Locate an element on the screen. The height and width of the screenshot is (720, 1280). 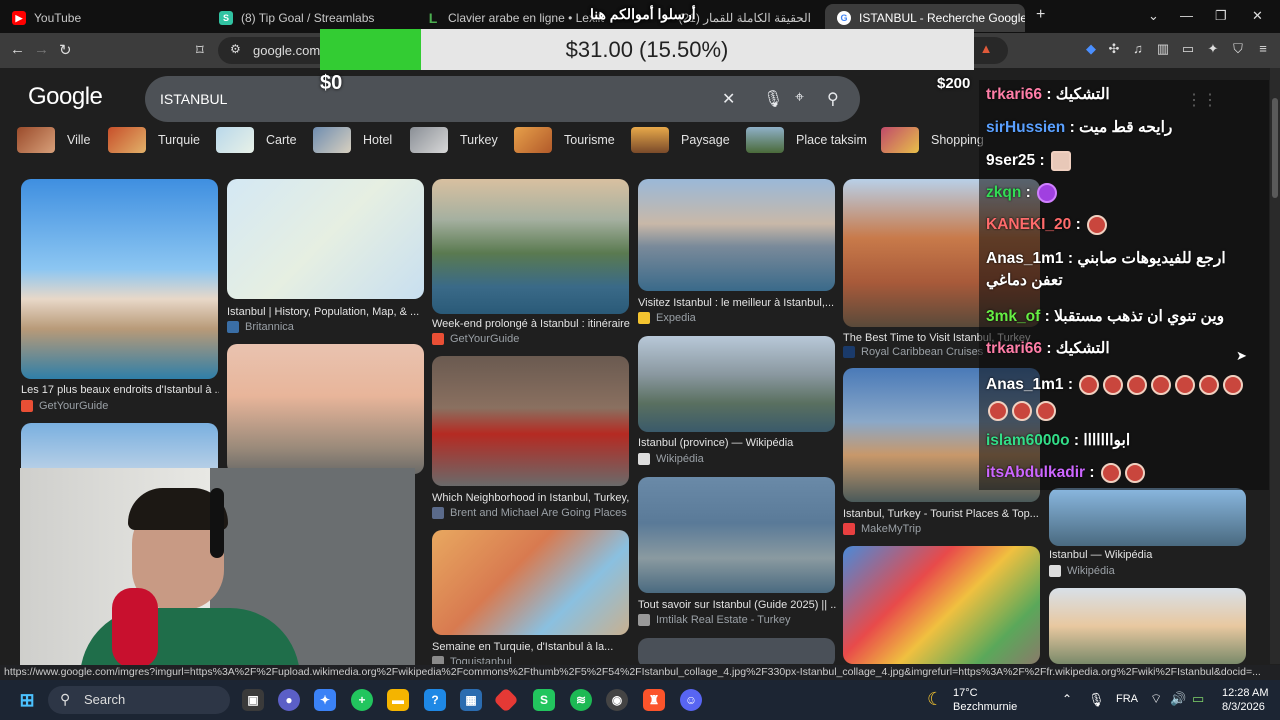
chip-carte: Carte is located at coordinates (256, 140).